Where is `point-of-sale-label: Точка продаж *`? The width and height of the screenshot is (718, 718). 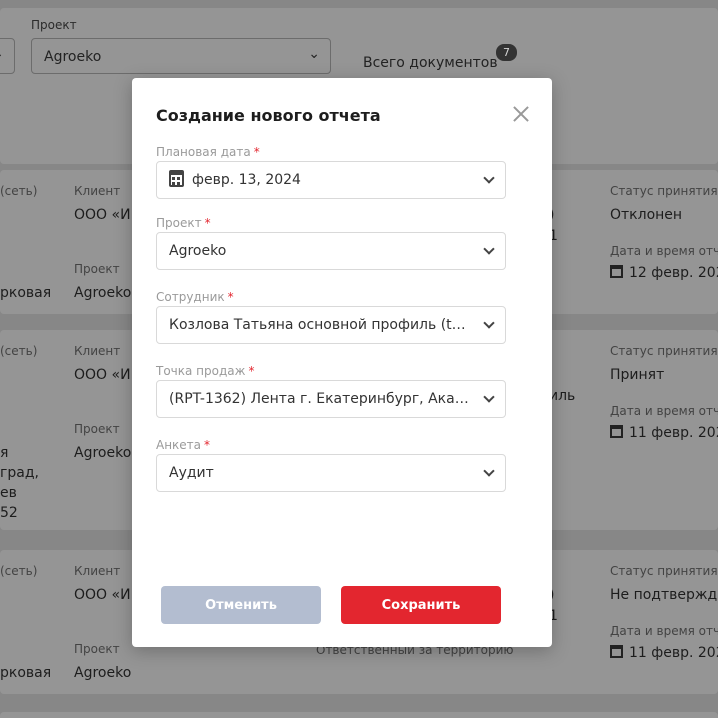 point-of-sale-label: Точка продаж * is located at coordinates (205, 371).